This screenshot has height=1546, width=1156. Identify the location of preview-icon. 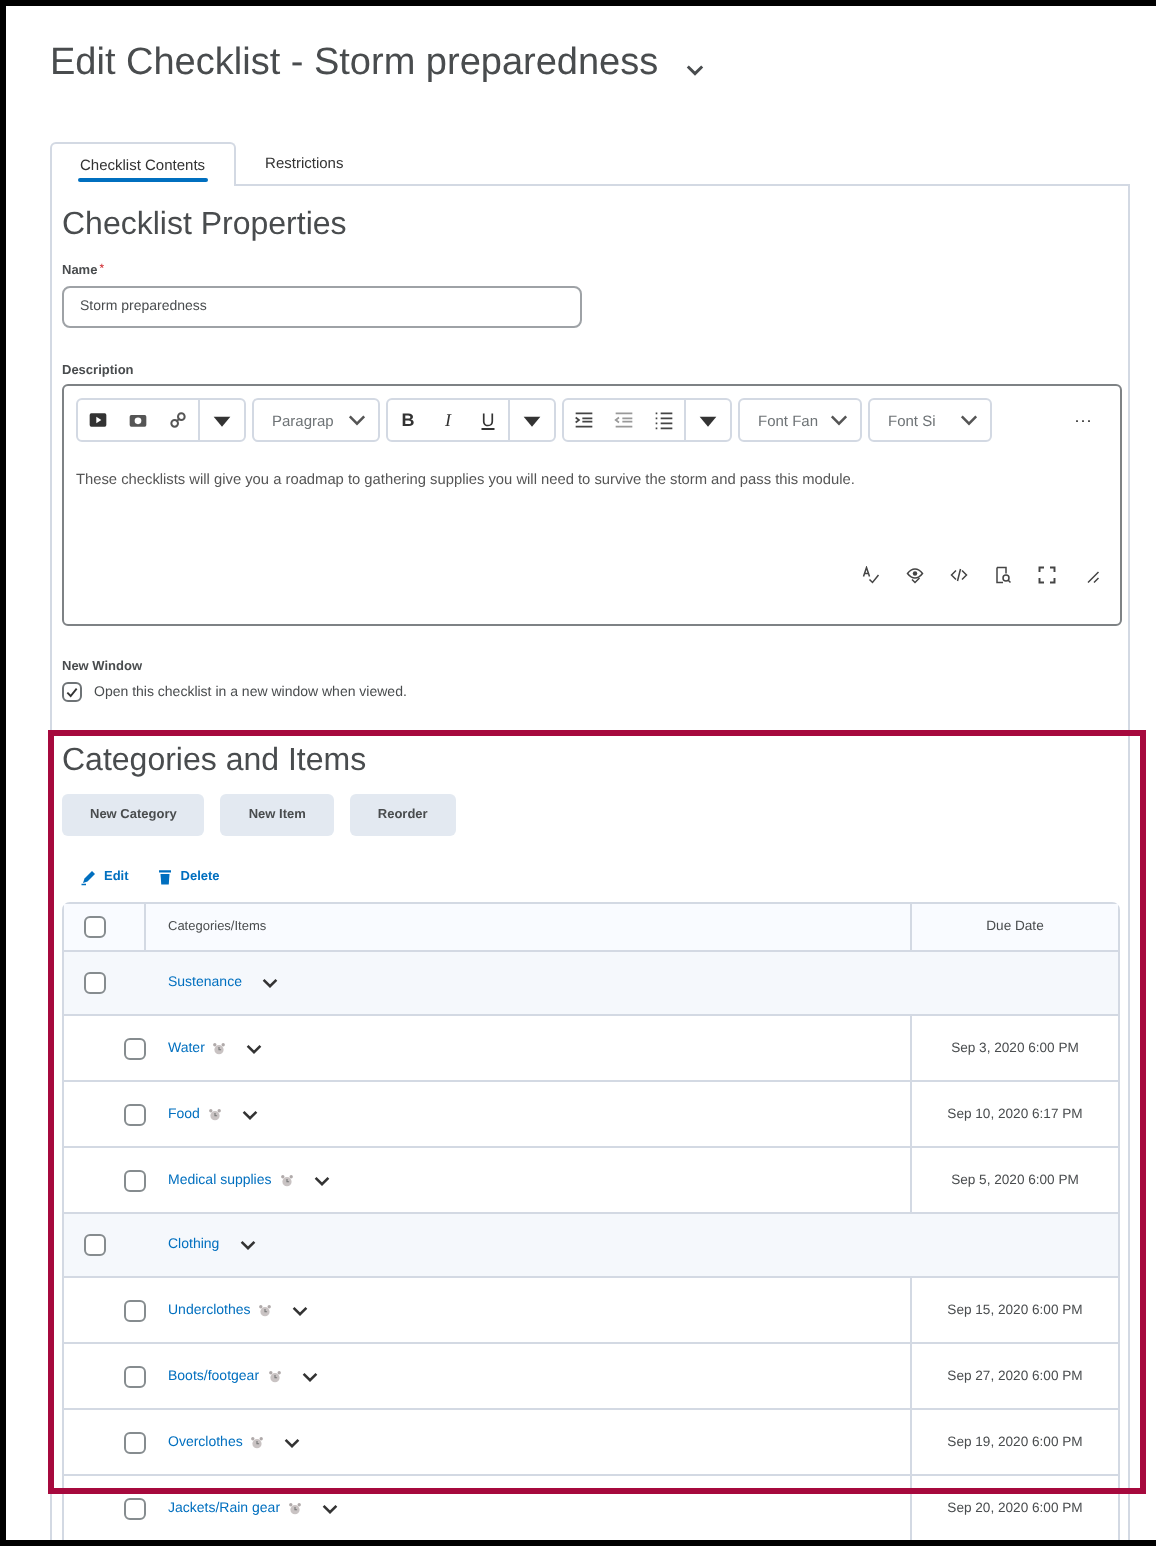
(1003, 575).